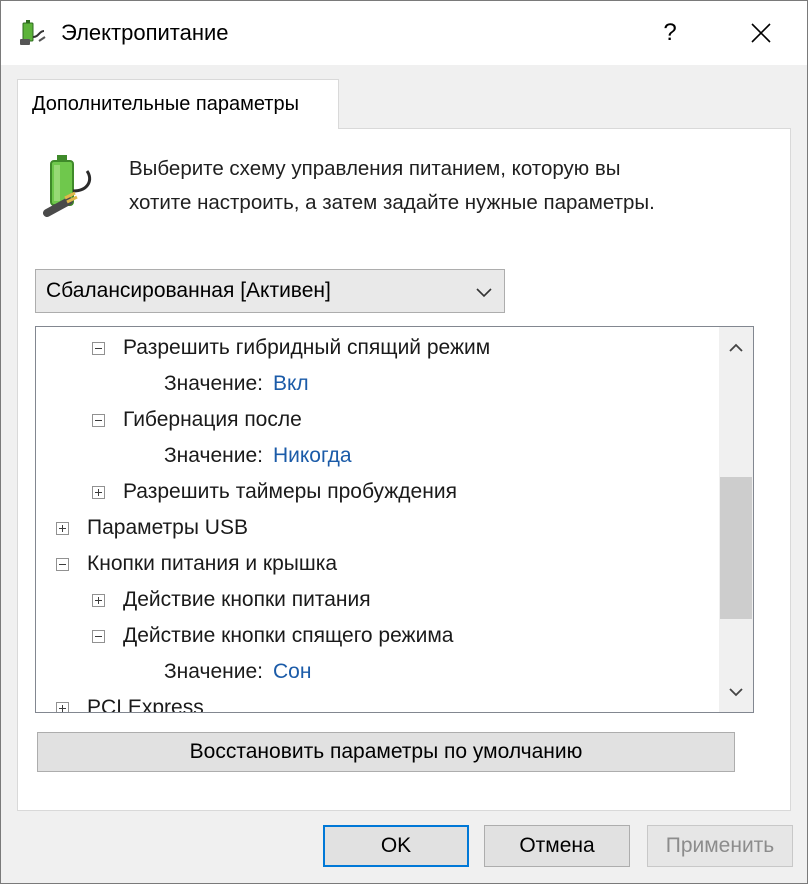 This screenshot has width=808, height=884. What do you see at coordinates (212, 419) in the screenshot?
I see `tree-item-label: Гибернация после` at bounding box center [212, 419].